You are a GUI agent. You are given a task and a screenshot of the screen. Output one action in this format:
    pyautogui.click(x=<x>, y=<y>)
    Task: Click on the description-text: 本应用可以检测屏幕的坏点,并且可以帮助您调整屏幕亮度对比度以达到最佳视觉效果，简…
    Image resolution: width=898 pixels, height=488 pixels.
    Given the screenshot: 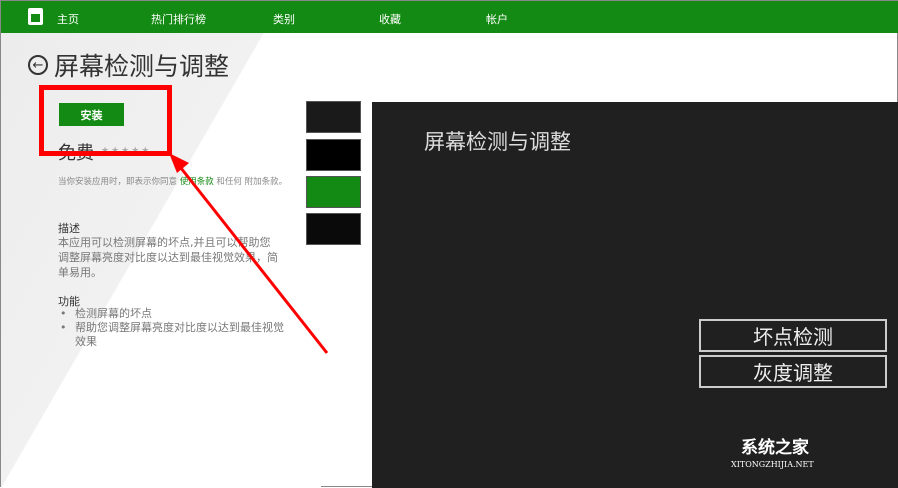 What is the action you would take?
    pyautogui.click(x=168, y=257)
    